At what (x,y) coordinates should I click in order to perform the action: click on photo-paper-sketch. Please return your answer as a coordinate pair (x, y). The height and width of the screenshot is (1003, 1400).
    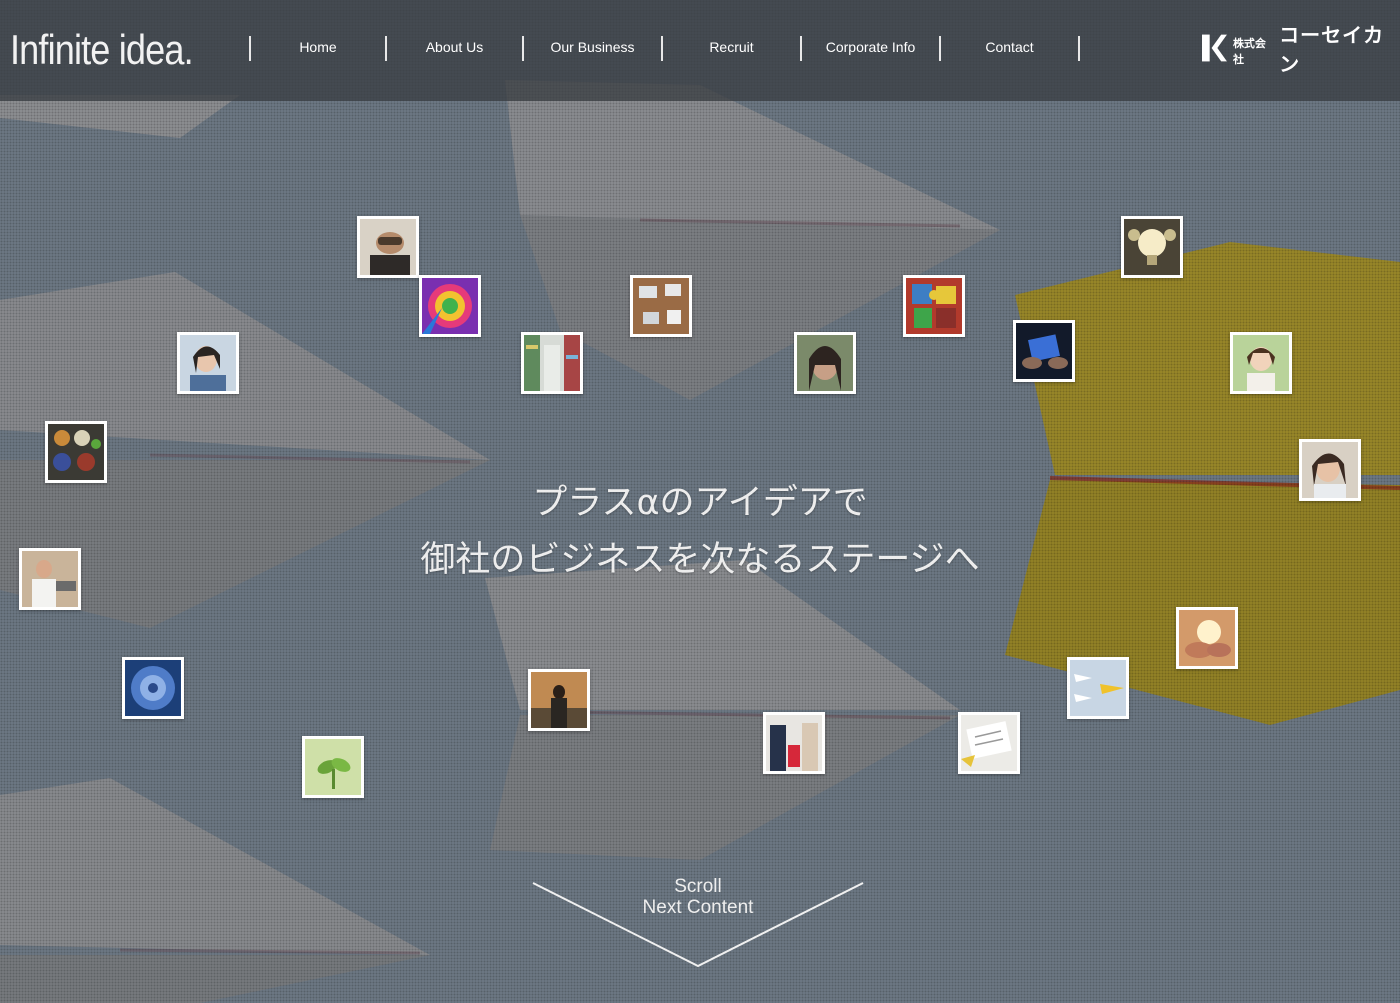
    Looking at the image, I should click on (989, 743).